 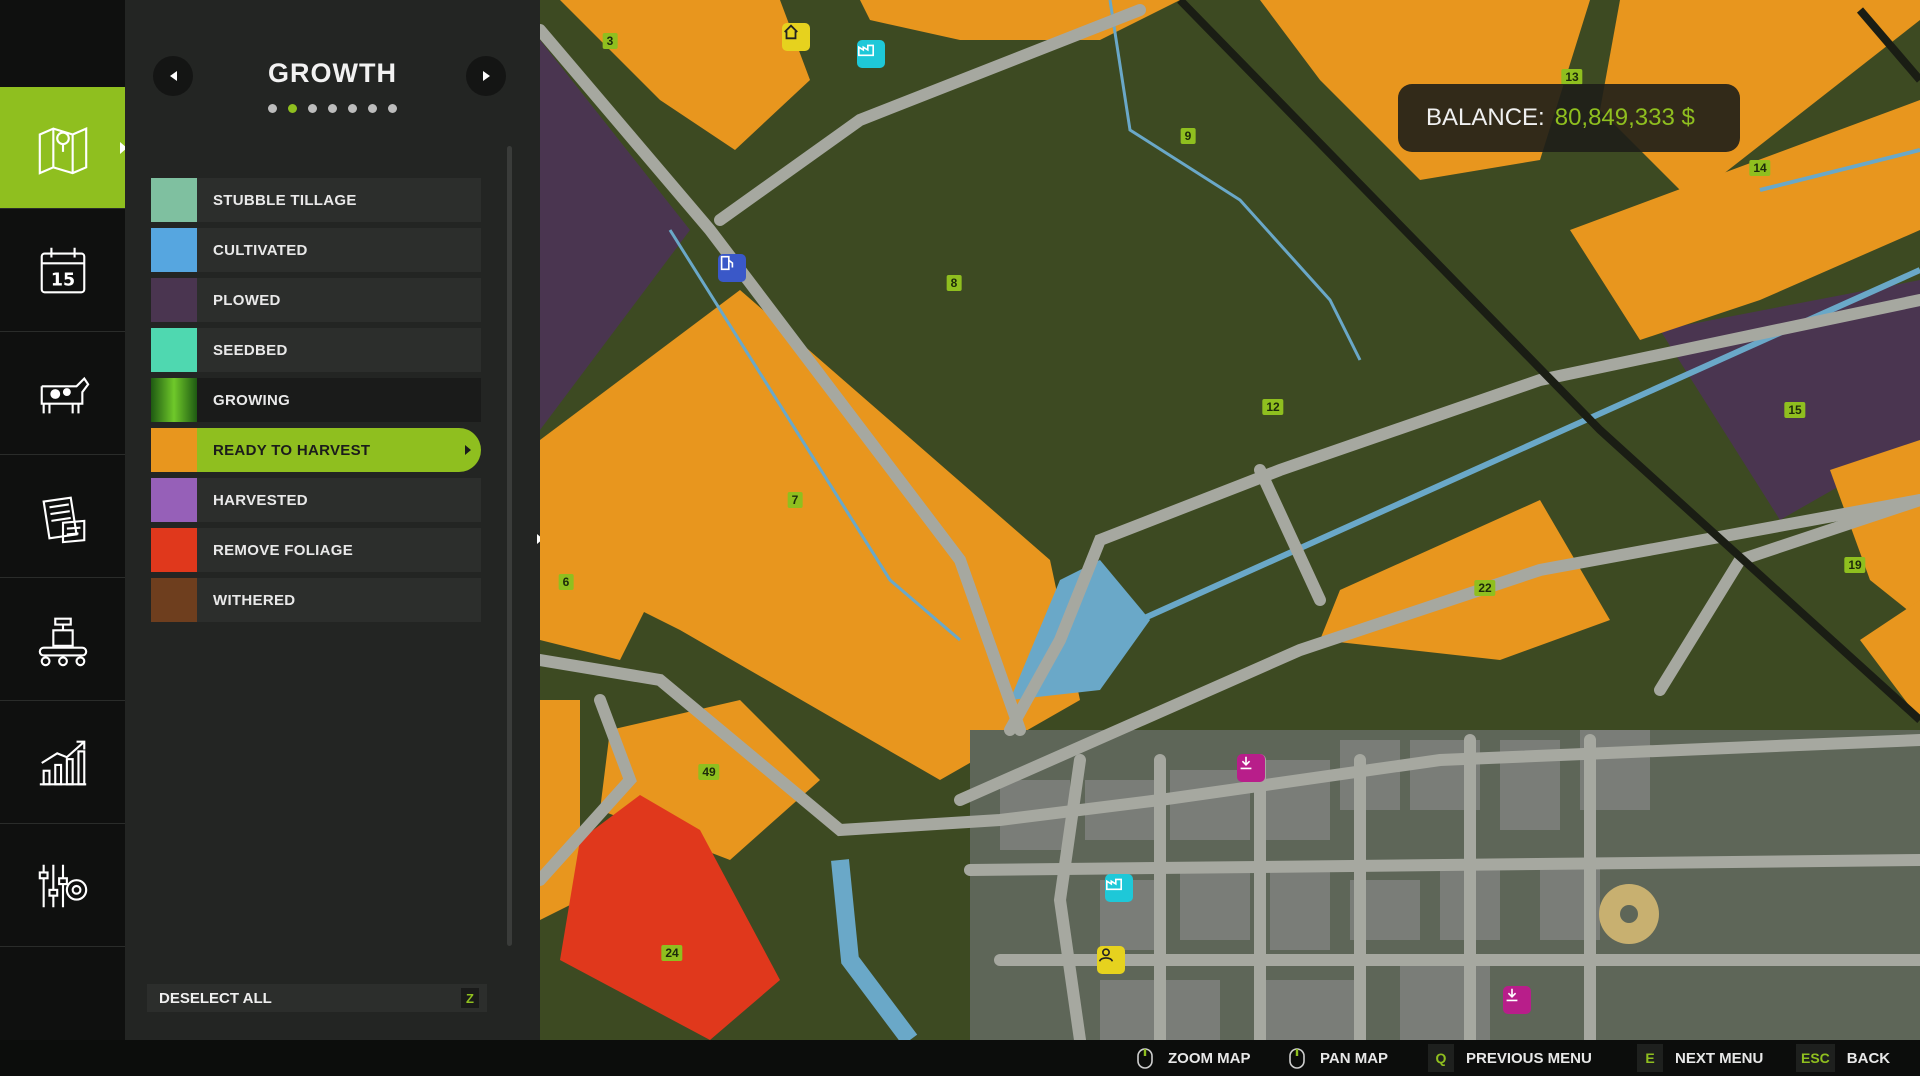 What do you see at coordinates (285, 200) in the screenshot?
I see `legend-label: STUBBLE TILLAGE` at bounding box center [285, 200].